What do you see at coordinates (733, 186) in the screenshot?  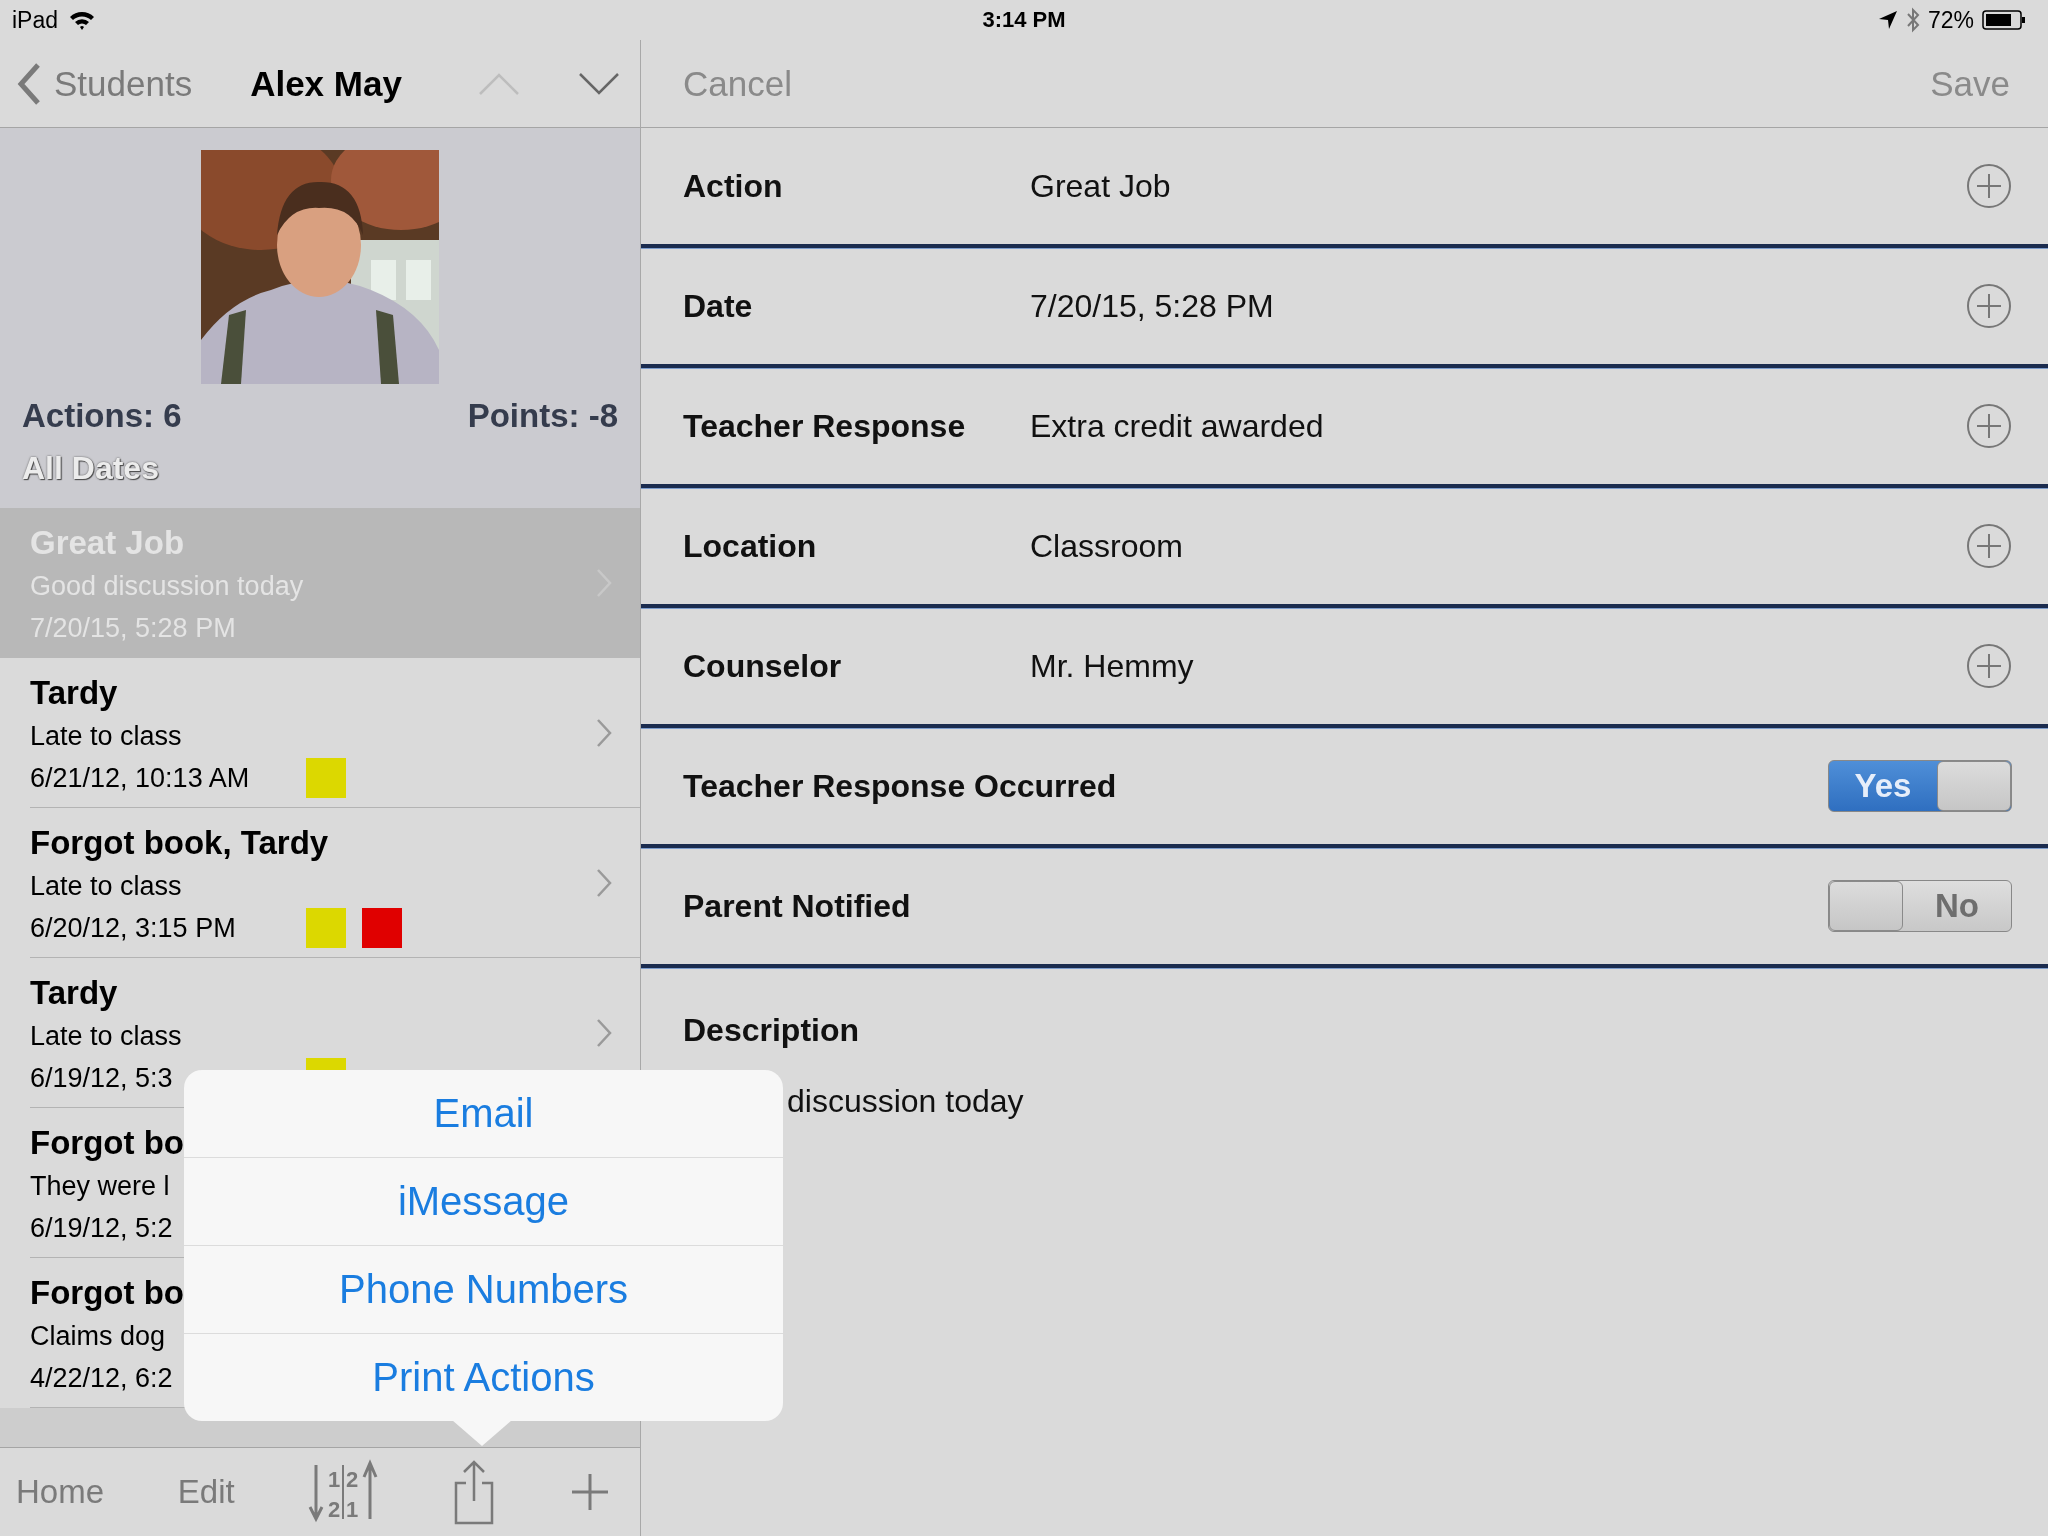 I see `field-label: Action` at bounding box center [733, 186].